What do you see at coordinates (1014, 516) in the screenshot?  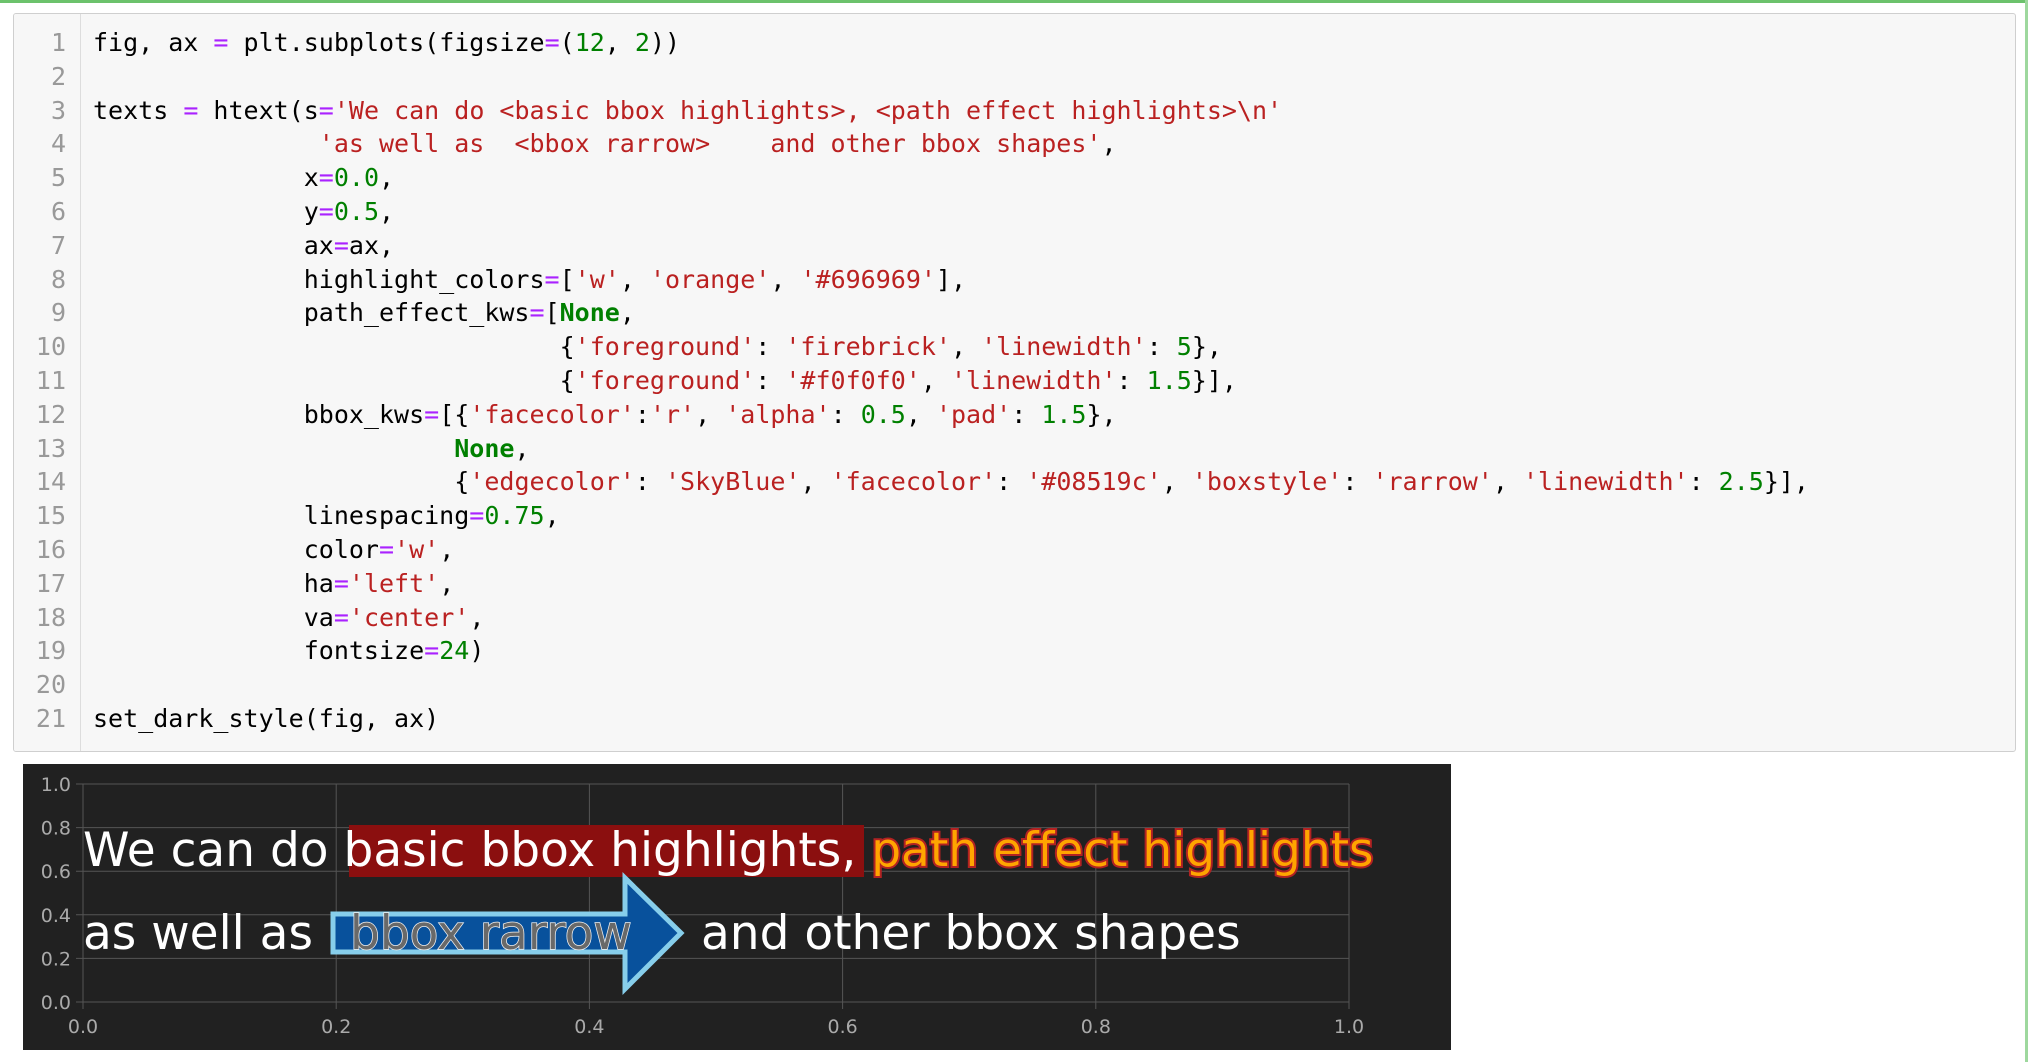 I see `code-line: 15 linespacing=0.75,` at bounding box center [1014, 516].